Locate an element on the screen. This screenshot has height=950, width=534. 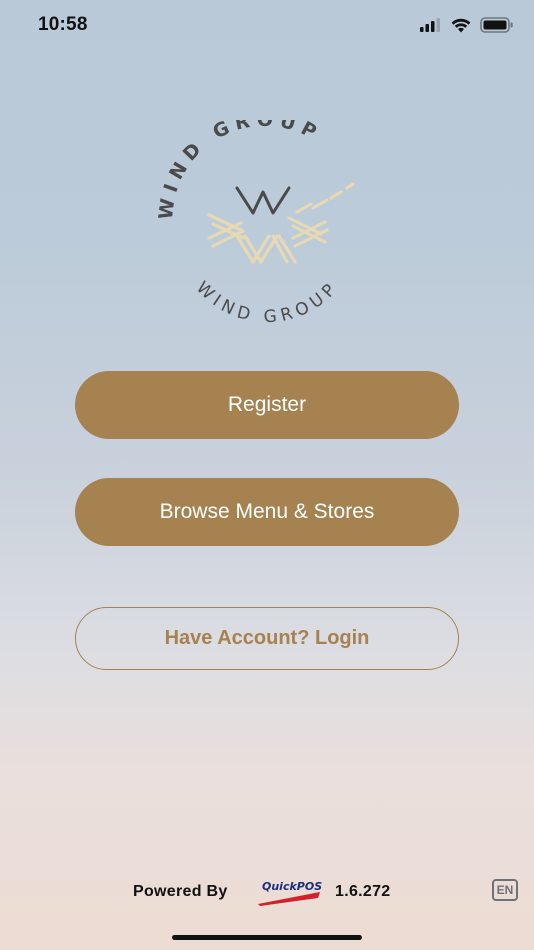
powered-by-label: Powered By is located at coordinates (180, 891).